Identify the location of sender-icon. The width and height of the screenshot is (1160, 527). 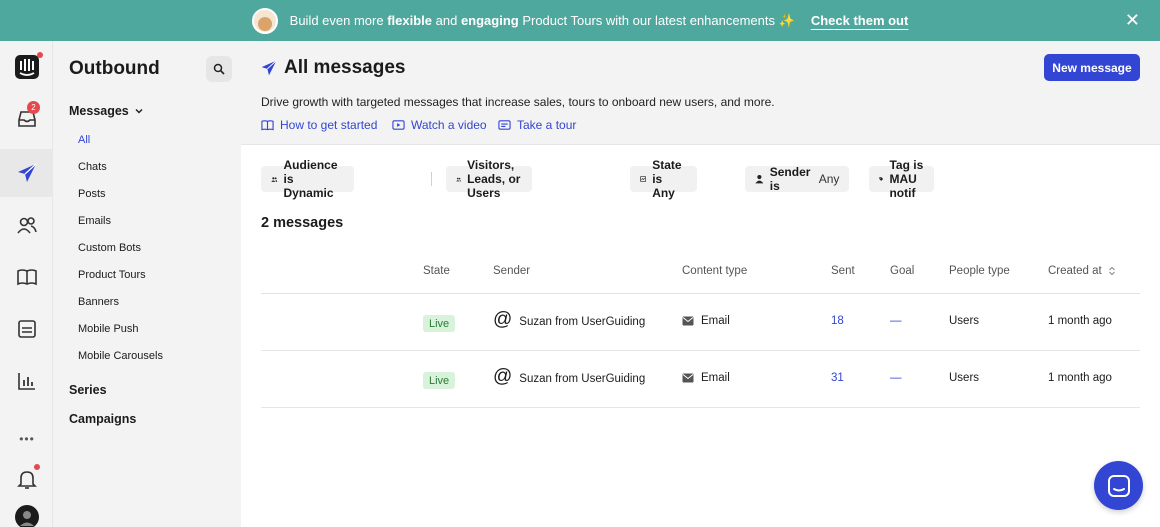
(759, 179).